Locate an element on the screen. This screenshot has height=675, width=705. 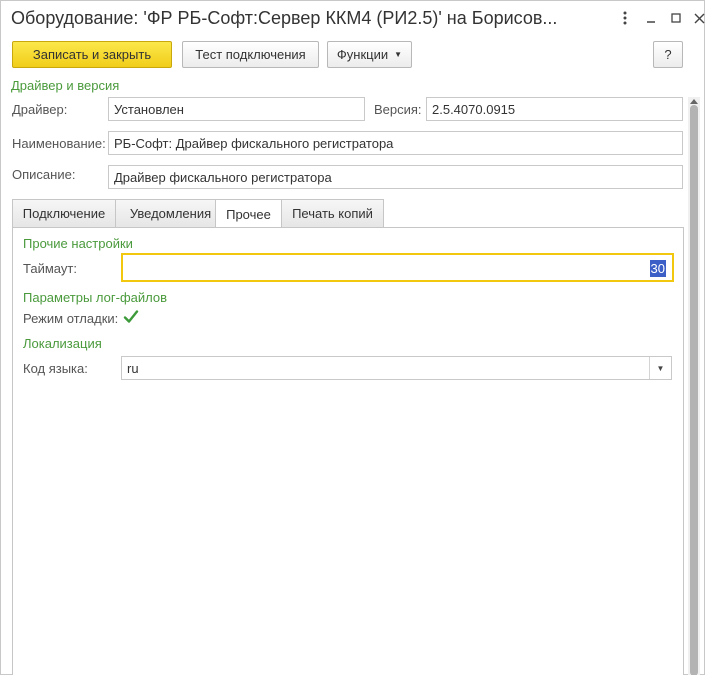
minimize-icon is located at coordinates (651, 18).